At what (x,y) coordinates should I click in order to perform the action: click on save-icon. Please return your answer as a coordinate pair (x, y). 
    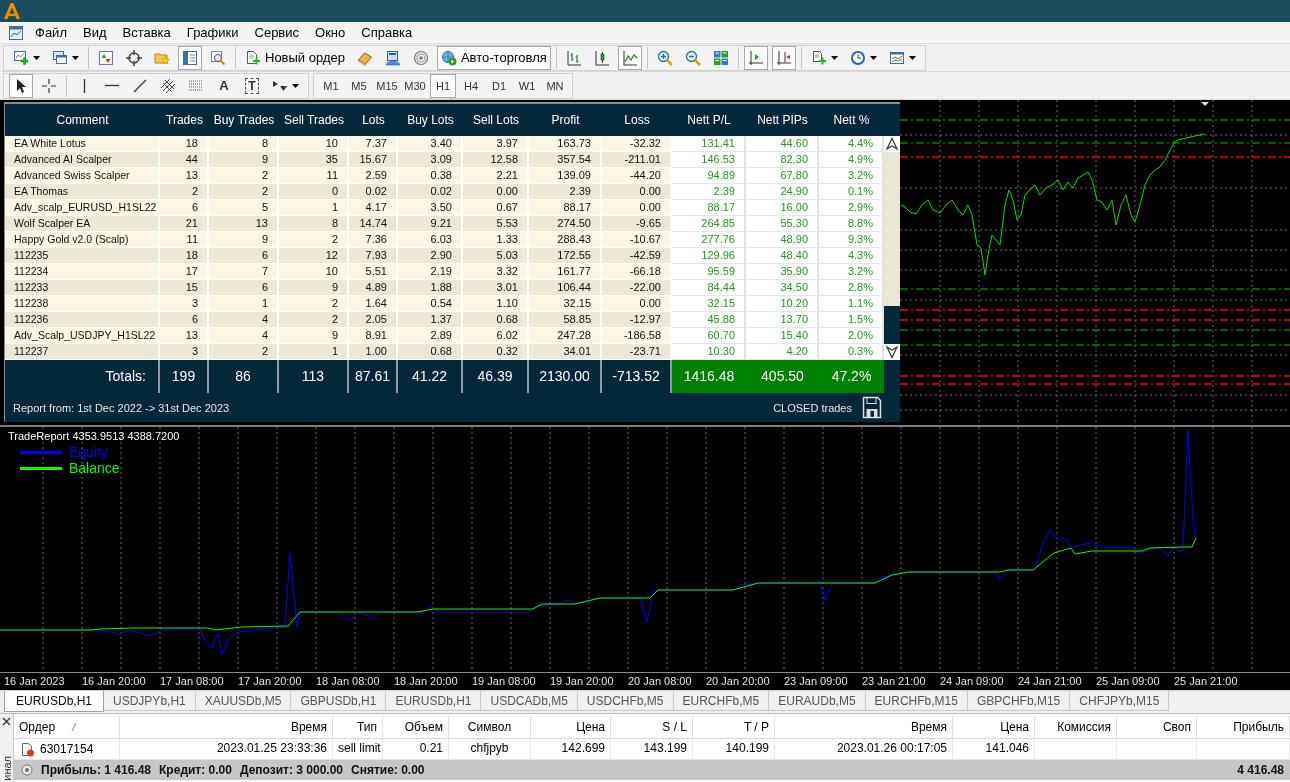
    Looking at the image, I should click on (872, 407).